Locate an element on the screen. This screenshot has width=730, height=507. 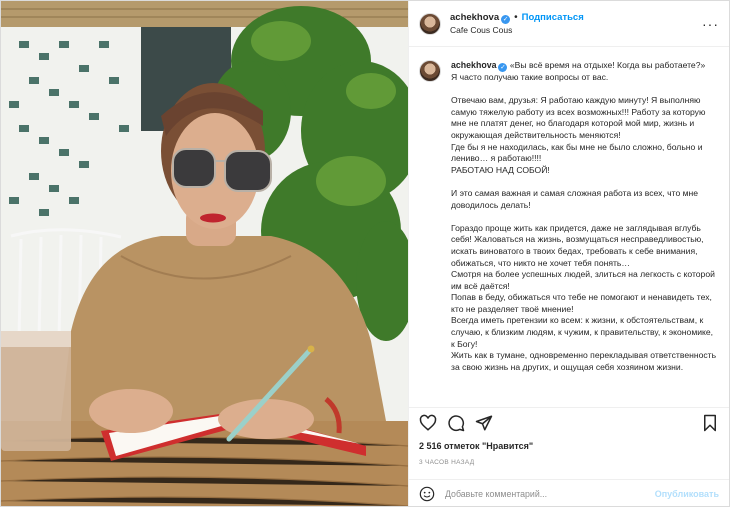
username-link: achekhova is located at coordinates (474, 17).